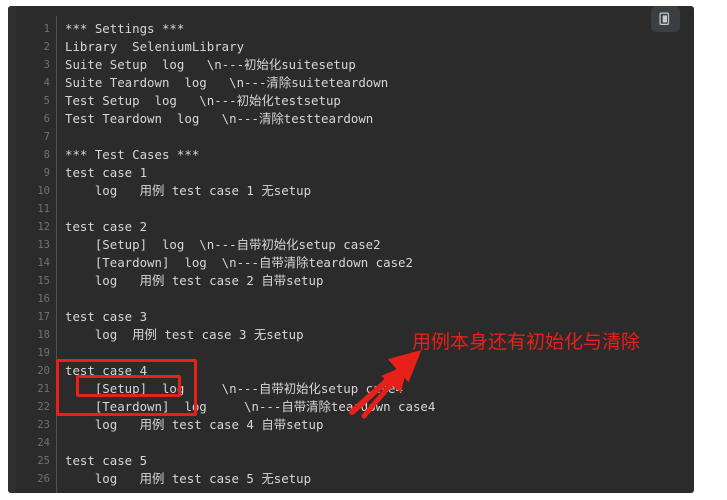 This screenshot has height=500, width=727. What do you see at coordinates (43, 335) in the screenshot?
I see `line-number: 18` at bounding box center [43, 335].